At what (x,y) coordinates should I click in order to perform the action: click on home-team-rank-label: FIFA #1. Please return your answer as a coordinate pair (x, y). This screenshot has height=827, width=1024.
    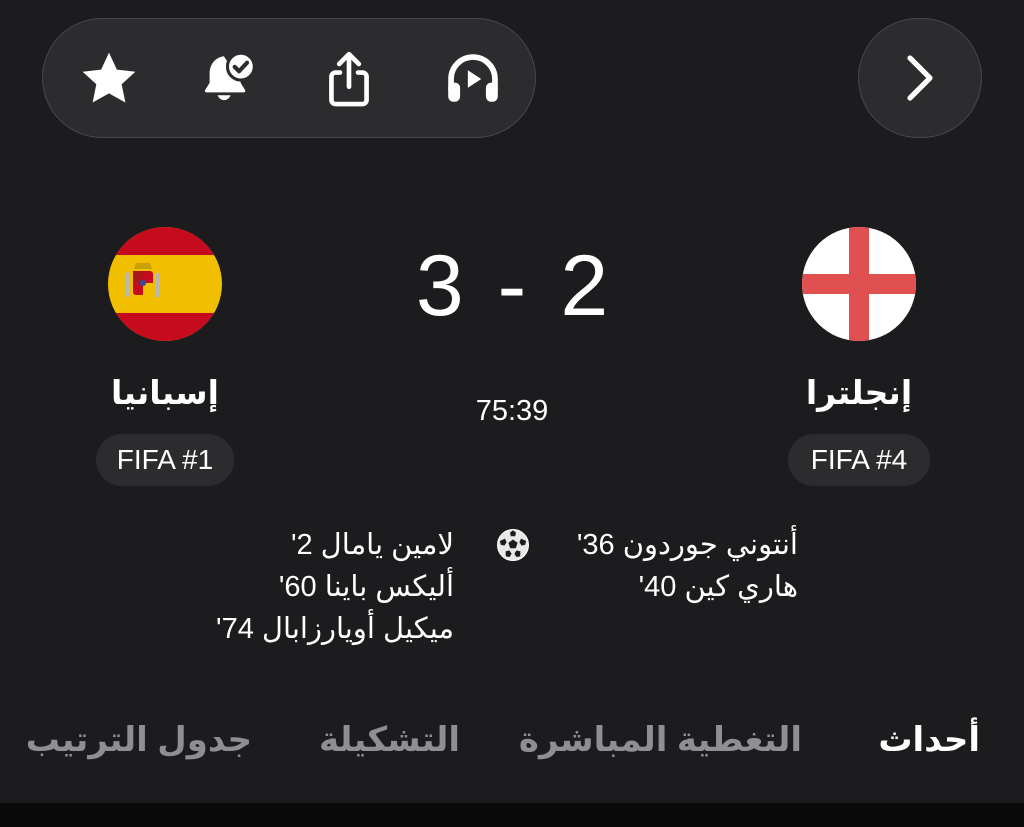
    Looking at the image, I should click on (165, 459).